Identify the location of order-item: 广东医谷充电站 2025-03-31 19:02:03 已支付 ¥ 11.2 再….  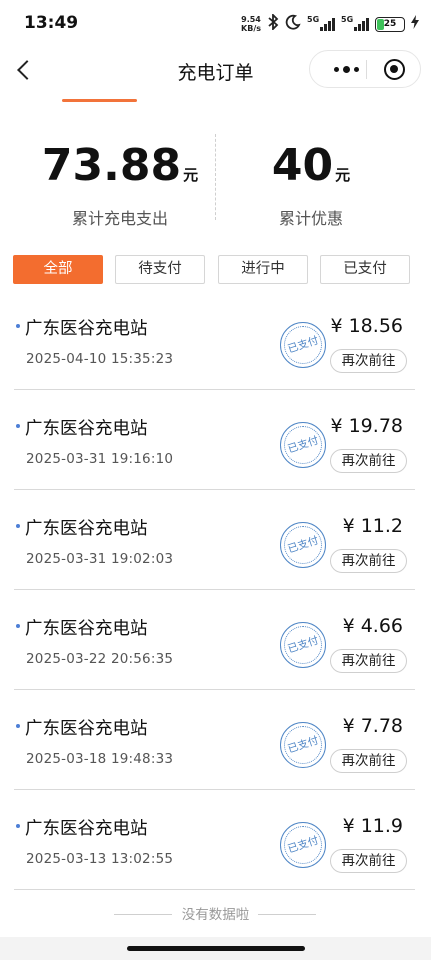
(215, 540).